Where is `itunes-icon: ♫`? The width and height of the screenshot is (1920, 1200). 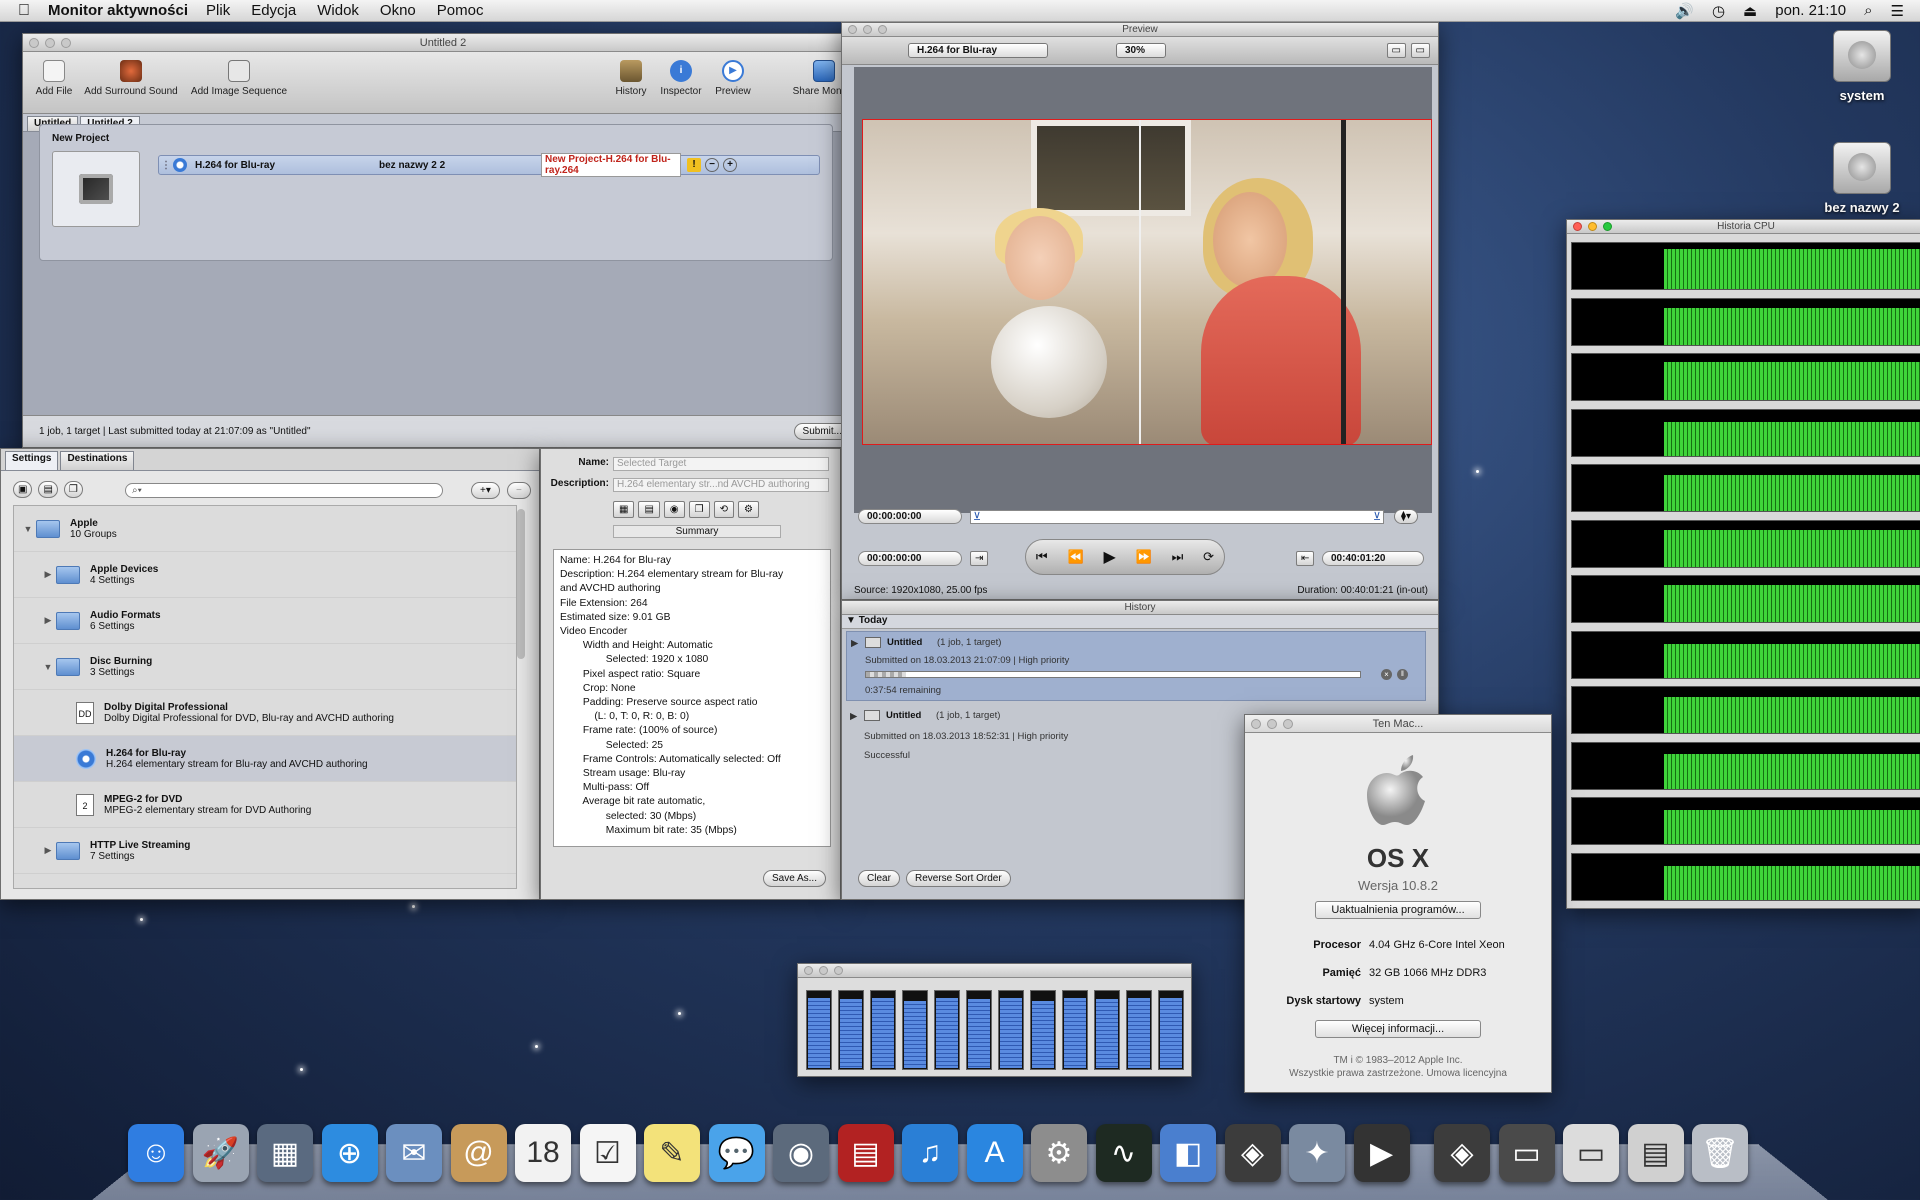 itunes-icon: ♫ is located at coordinates (930, 1153).